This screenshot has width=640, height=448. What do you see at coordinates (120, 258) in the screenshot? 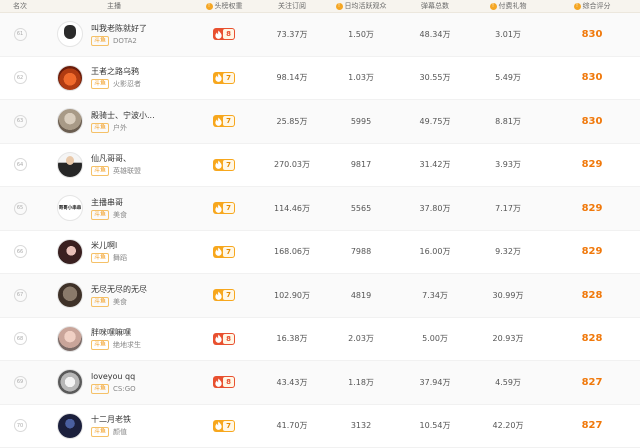
I see `category-label: 舞蹈` at bounding box center [120, 258].